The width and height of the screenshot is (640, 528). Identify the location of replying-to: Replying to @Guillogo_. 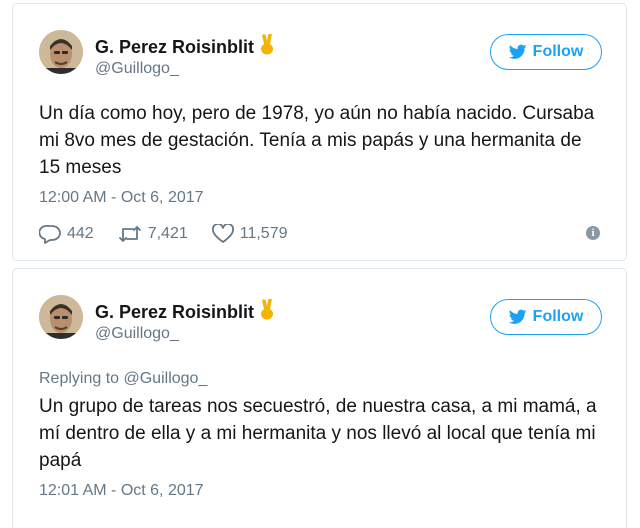
(123, 379).